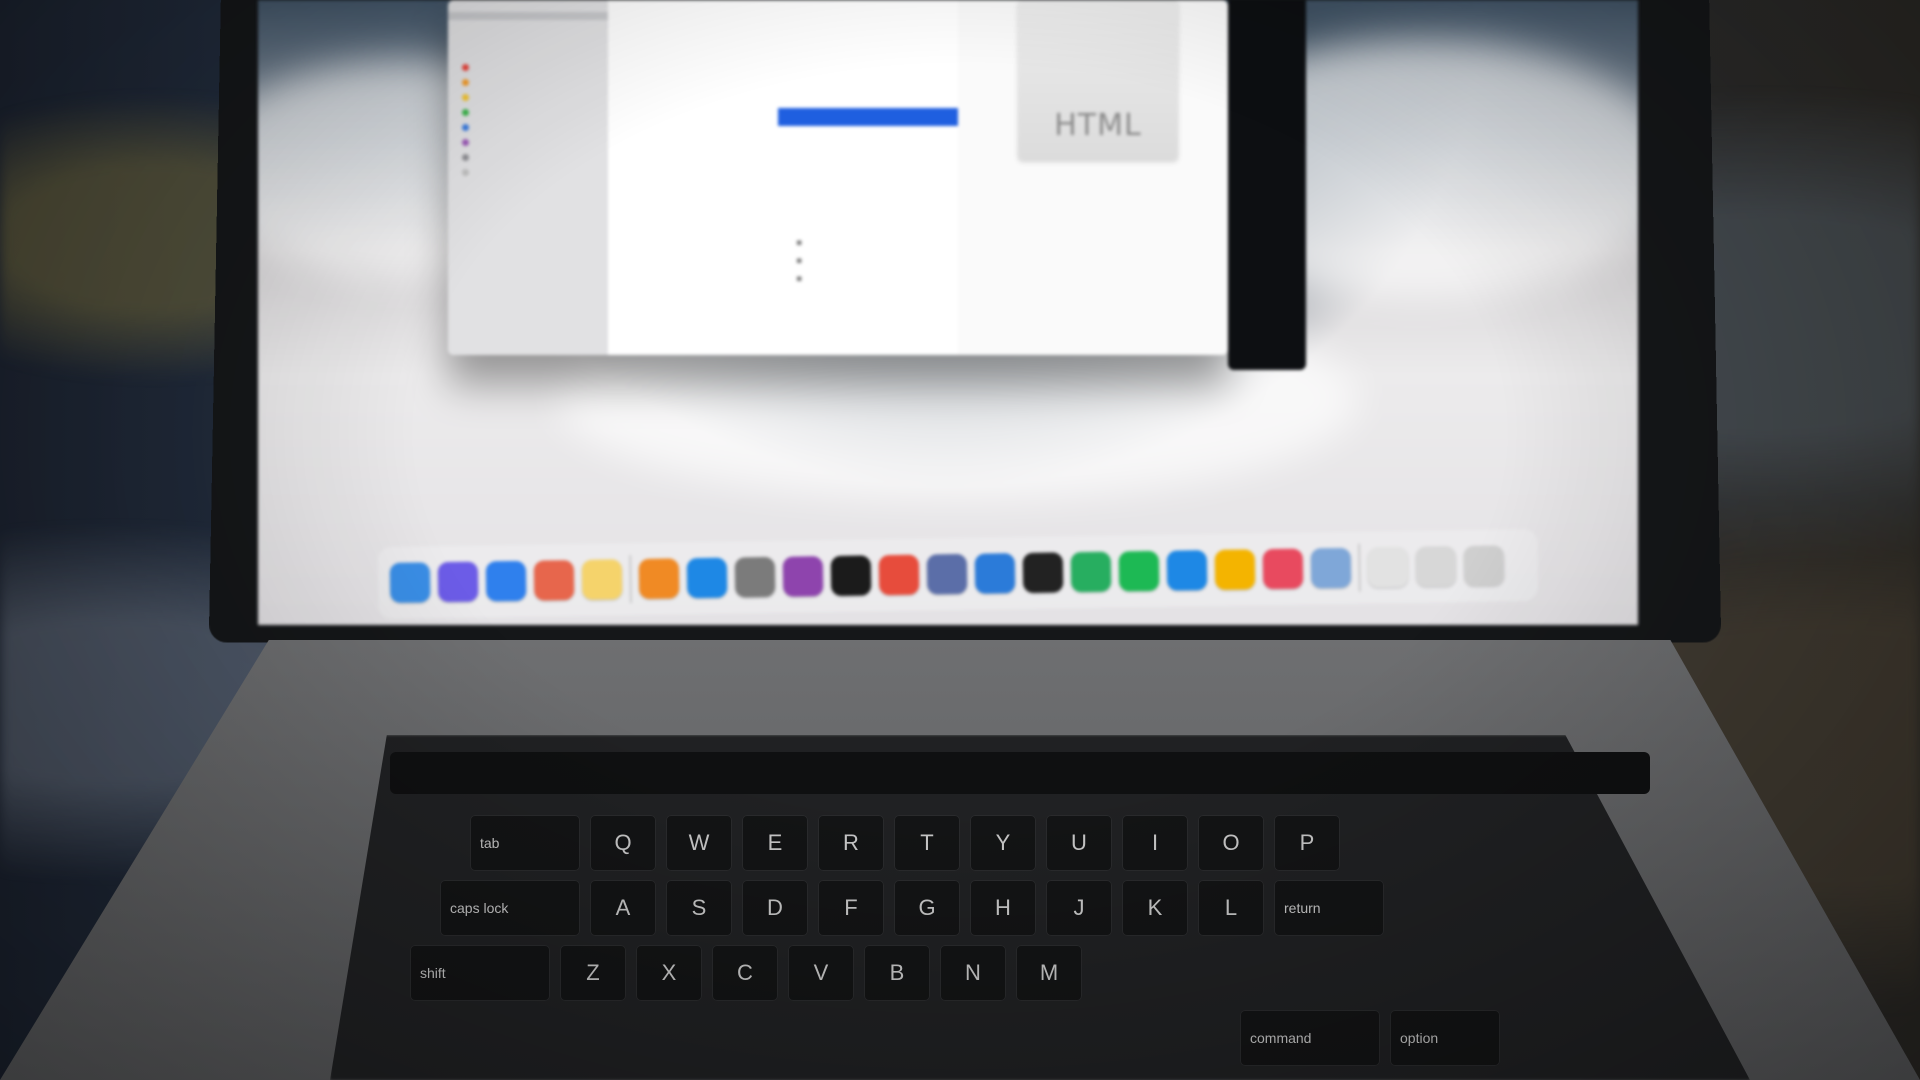 This screenshot has width=1920, height=1080. Describe the element at coordinates (410, 582) in the screenshot. I see `finder-icon` at that location.